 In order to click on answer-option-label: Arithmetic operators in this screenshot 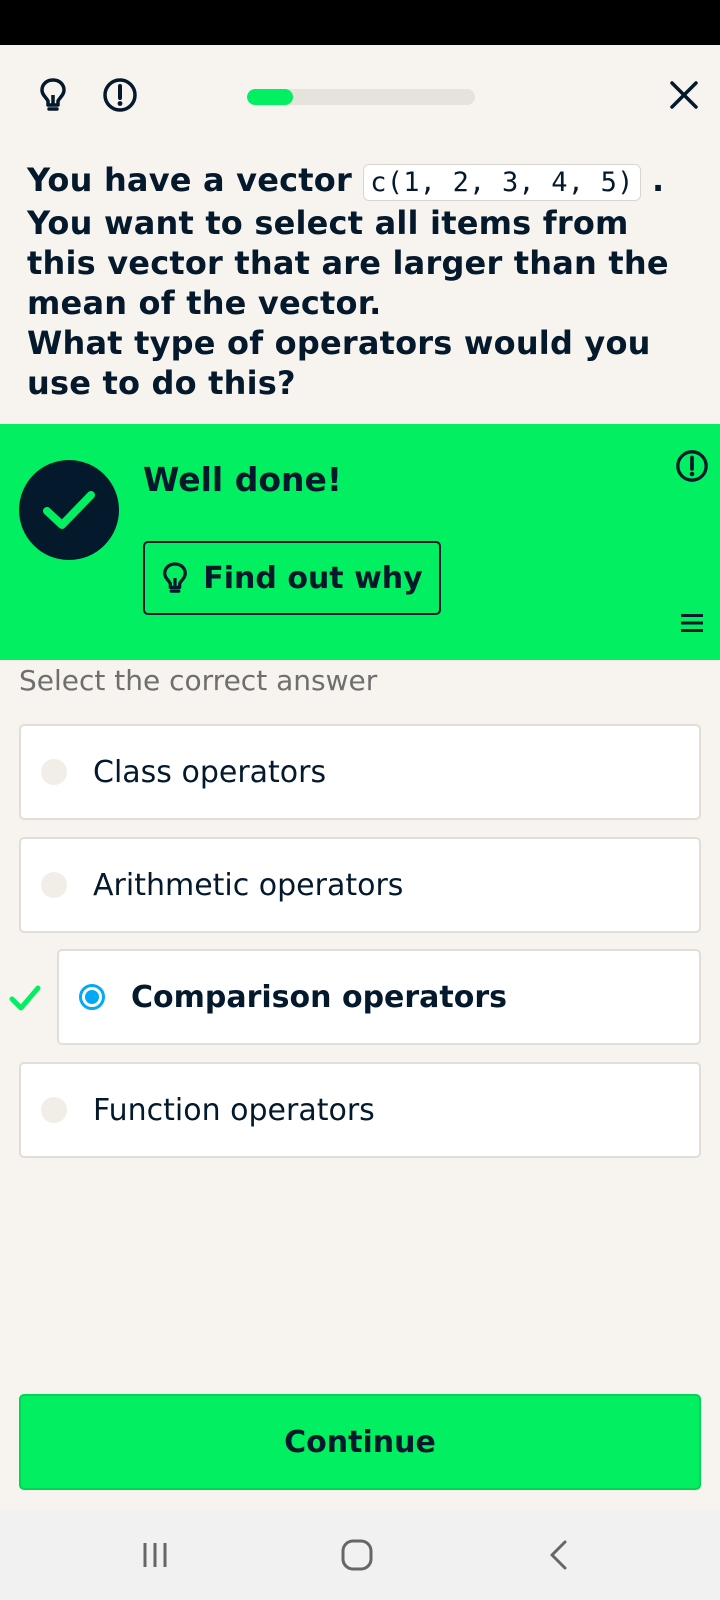, I will do `click(248, 885)`.